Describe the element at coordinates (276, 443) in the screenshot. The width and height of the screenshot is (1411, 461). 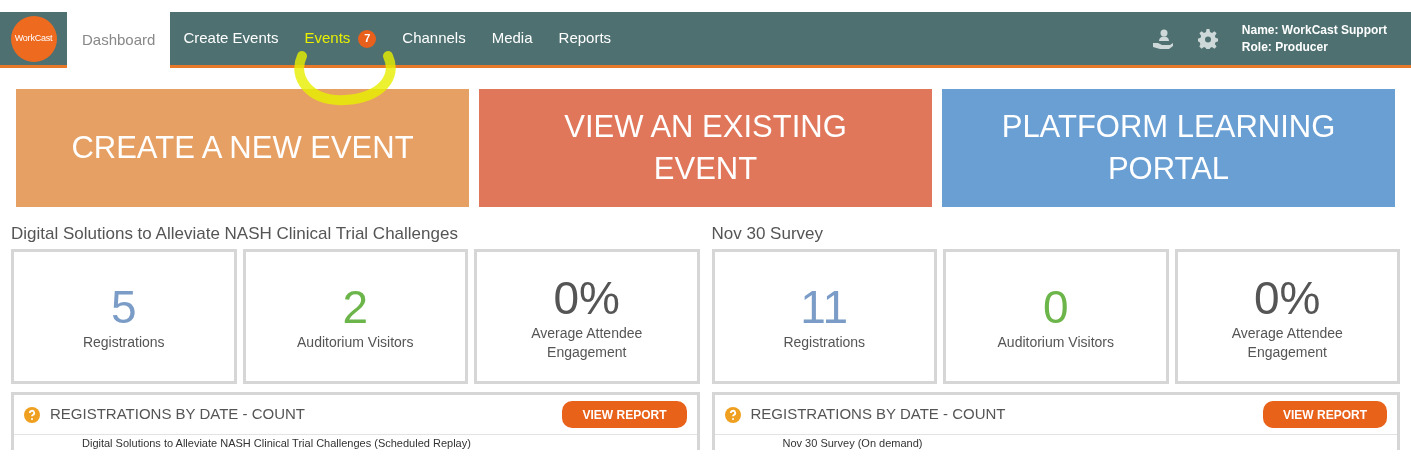
I see `chart-row-label: Digital Solutions to Alleviate NASH Clinical Trial Challenges (Scheduled Replay)` at that location.